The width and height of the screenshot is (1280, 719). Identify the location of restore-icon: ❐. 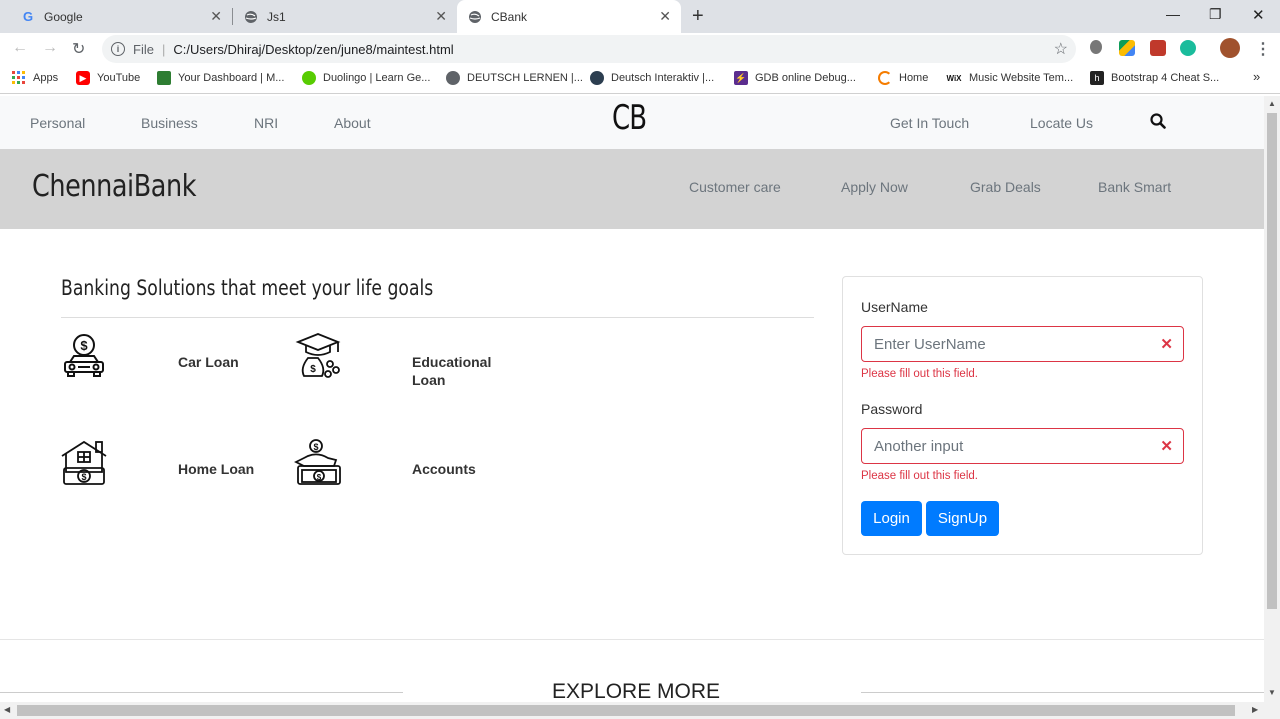
(1215, 14).